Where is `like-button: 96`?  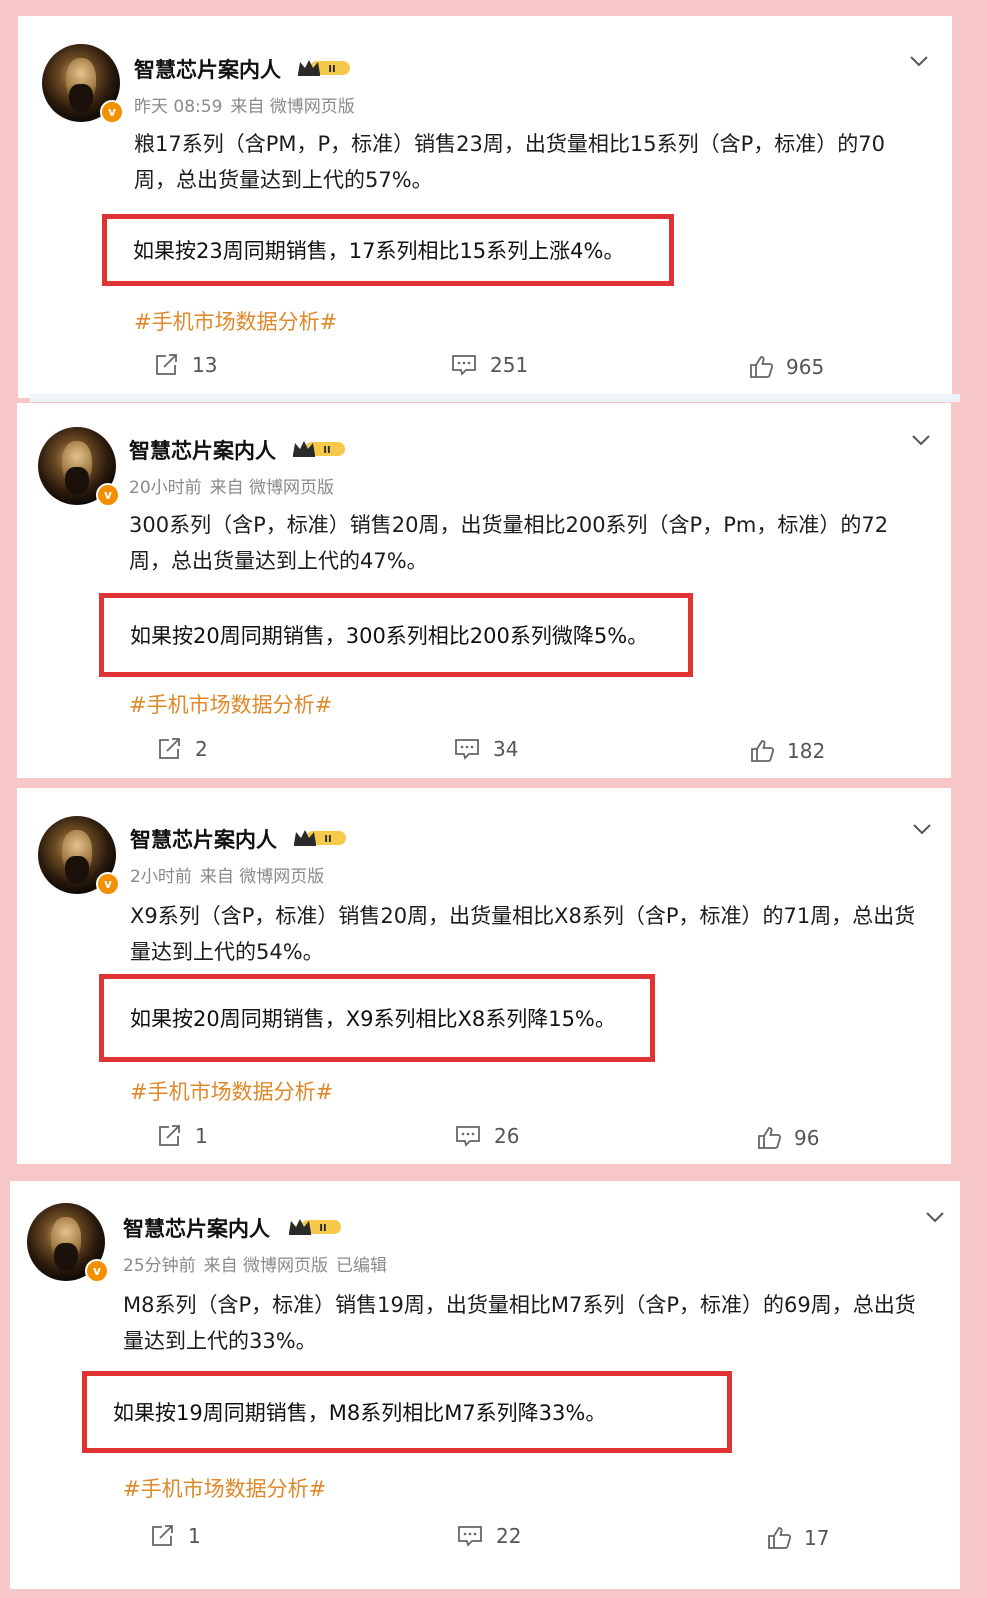 like-button: 96 is located at coordinates (787, 1138).